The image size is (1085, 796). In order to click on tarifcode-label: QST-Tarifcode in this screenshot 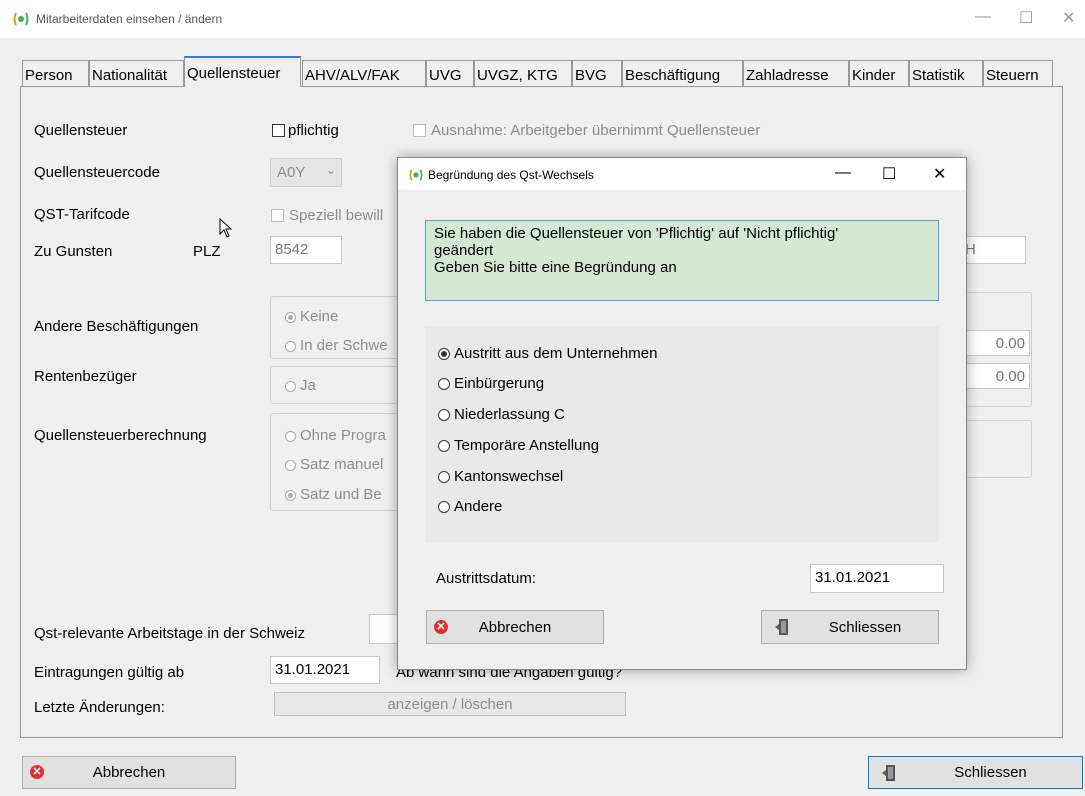, I will do `click(82, 214)`.